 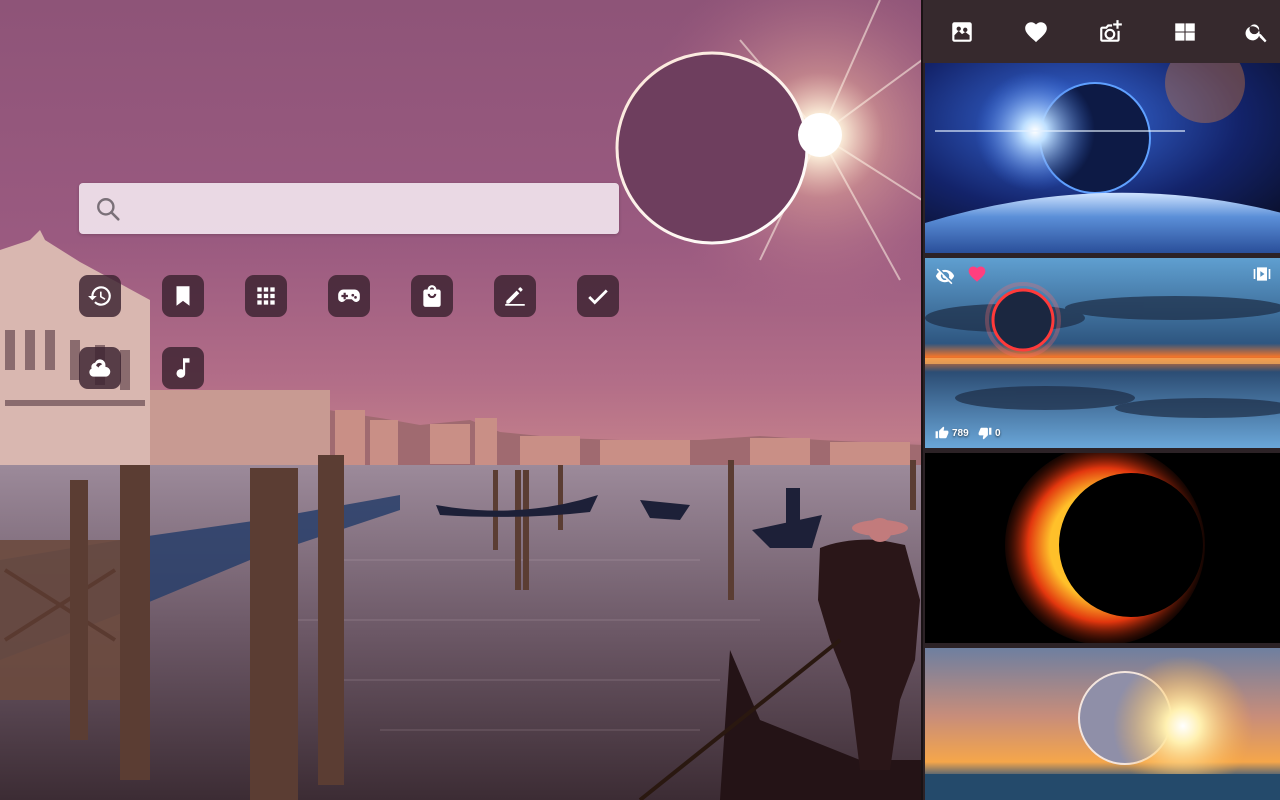 I want to click on space-eclipse-image, so click(x=1102, y=158).